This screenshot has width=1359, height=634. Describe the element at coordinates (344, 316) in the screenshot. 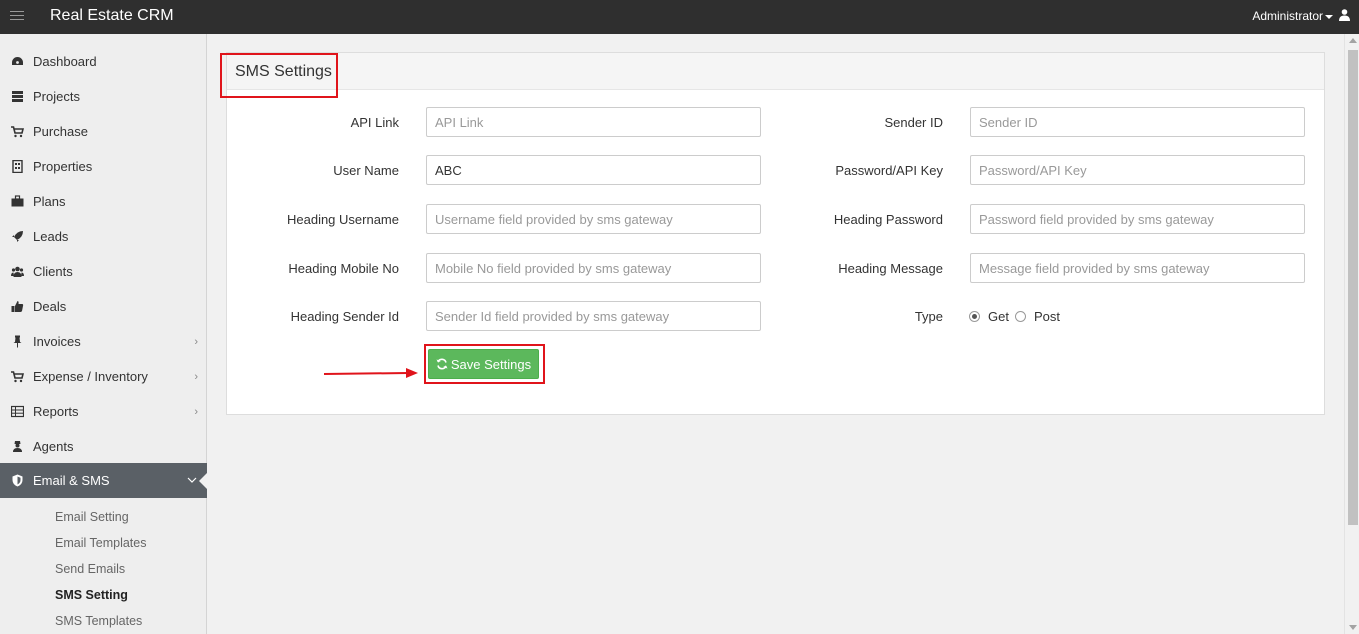

I see `heading-sender-label: Heading Sender Id` at that location.